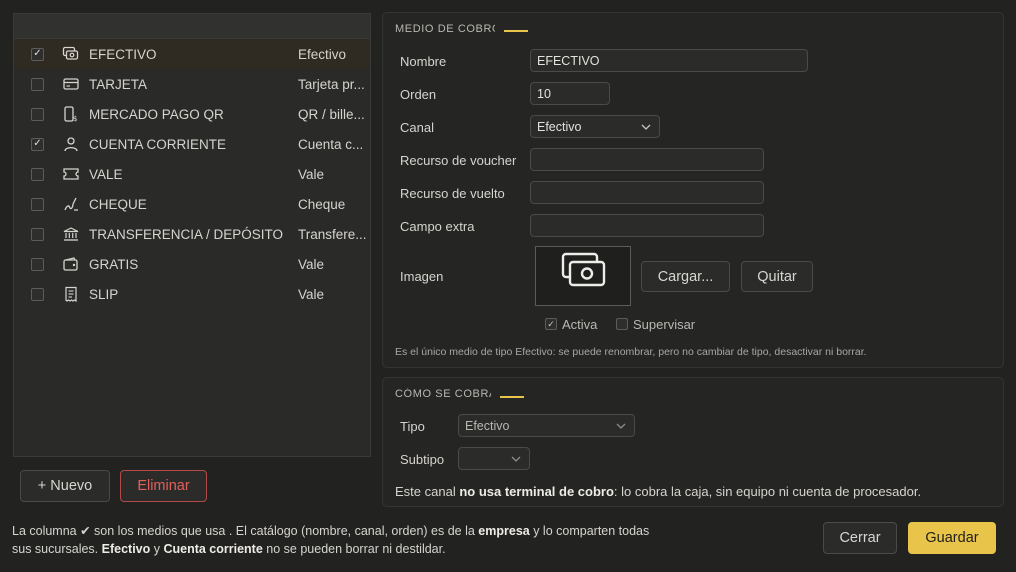 This screenshot has height=572, width=1016. I want to click on voucher-input, so click(647, 159).